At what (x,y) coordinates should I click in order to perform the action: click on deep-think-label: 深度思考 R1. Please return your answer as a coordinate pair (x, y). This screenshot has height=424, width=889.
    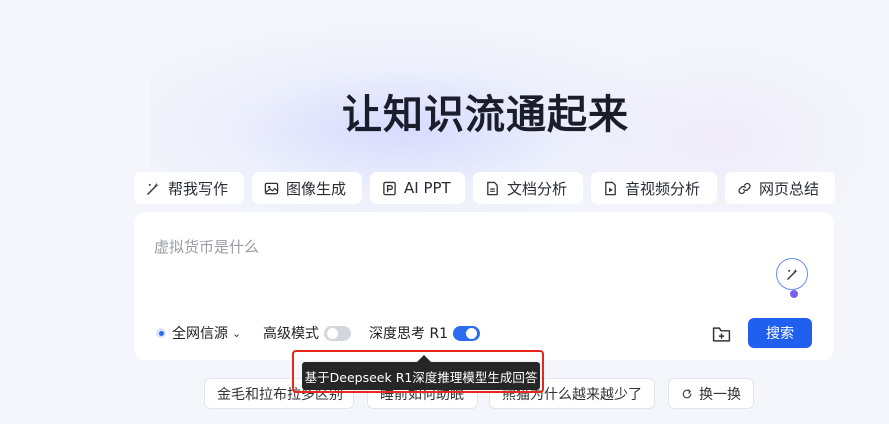
    Looking at the image, I should click on (409, 334).